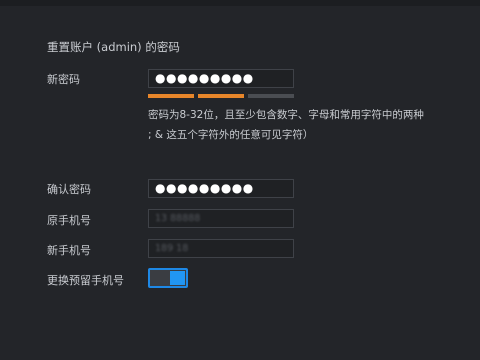  I want to click on password-hint-line1: 密码为8-32位，且至少包含数字、字母和常用字符中的两种, so click(286, 115).